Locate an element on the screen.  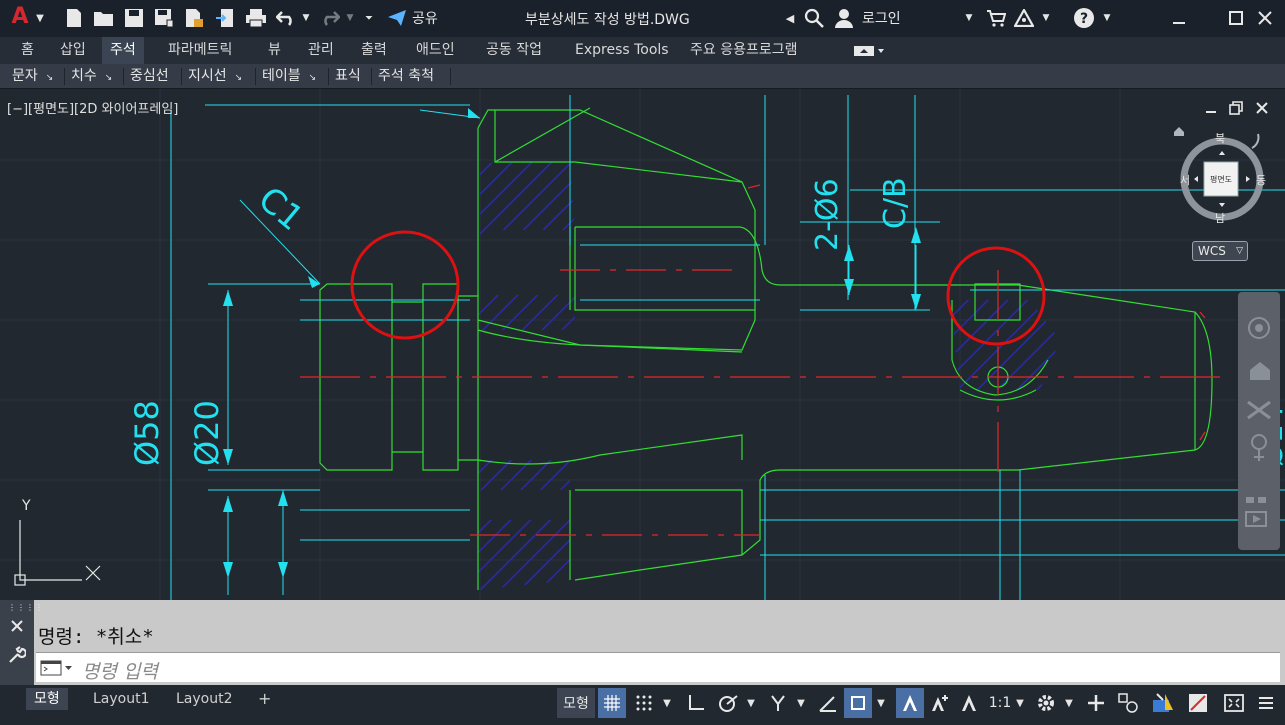
viewport-close-icon is located at coordinates (1262, 107).